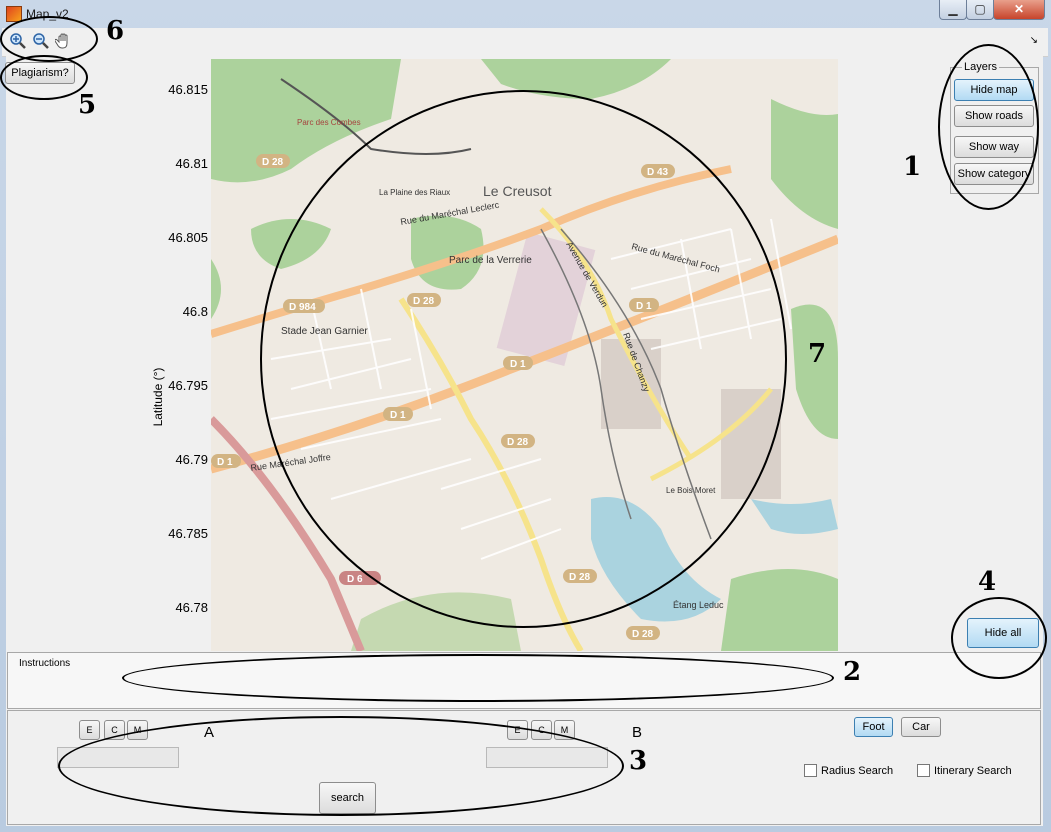 This screenshot has width=1051, height=832. I want to click on annotation-number-5: 5, so click(87, 105).